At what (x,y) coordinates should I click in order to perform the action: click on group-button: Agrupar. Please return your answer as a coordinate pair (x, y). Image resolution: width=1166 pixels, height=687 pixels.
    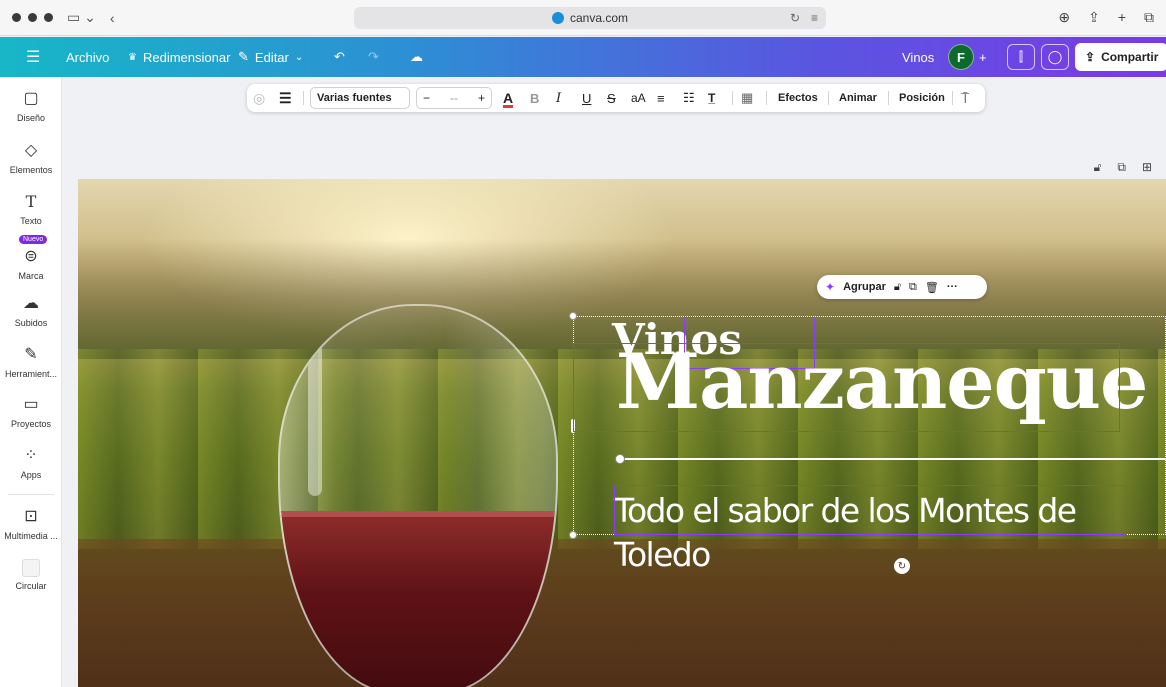
    Looking at the image, I should click on (864, 287).